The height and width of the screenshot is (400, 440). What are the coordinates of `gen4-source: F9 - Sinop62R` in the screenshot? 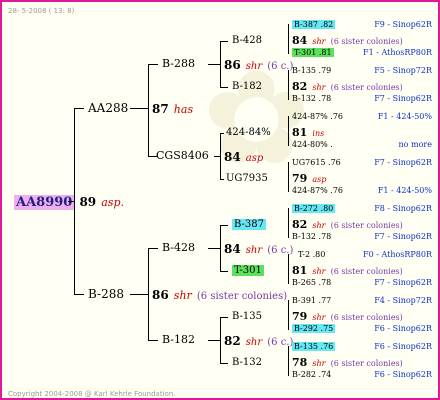 It's located at (403, 24).